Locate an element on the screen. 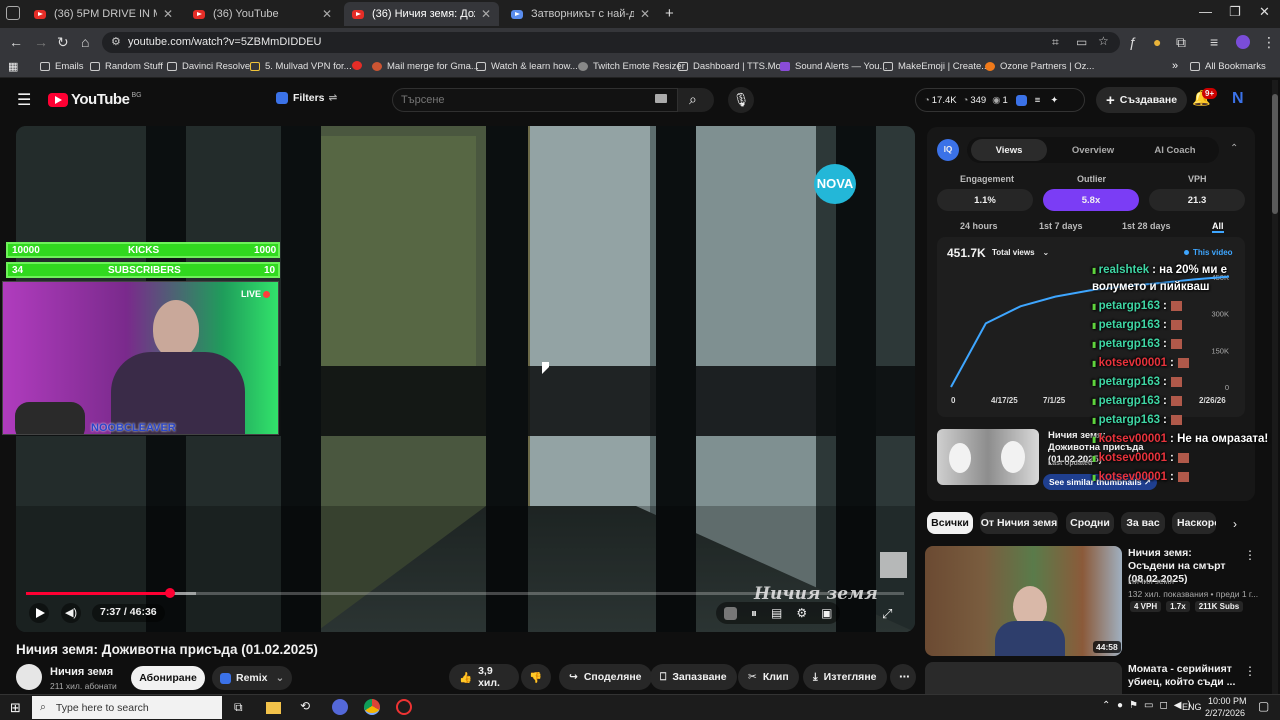 Image resolution: width=1280 pixels, height=720 pixels. tab-views: Views is located at coordinates (1009, 150).